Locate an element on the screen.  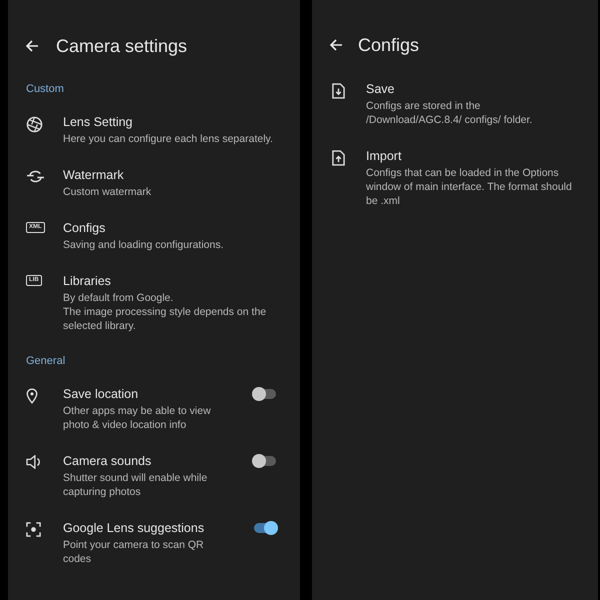
section-header: General is located at coordinates (46, 361).